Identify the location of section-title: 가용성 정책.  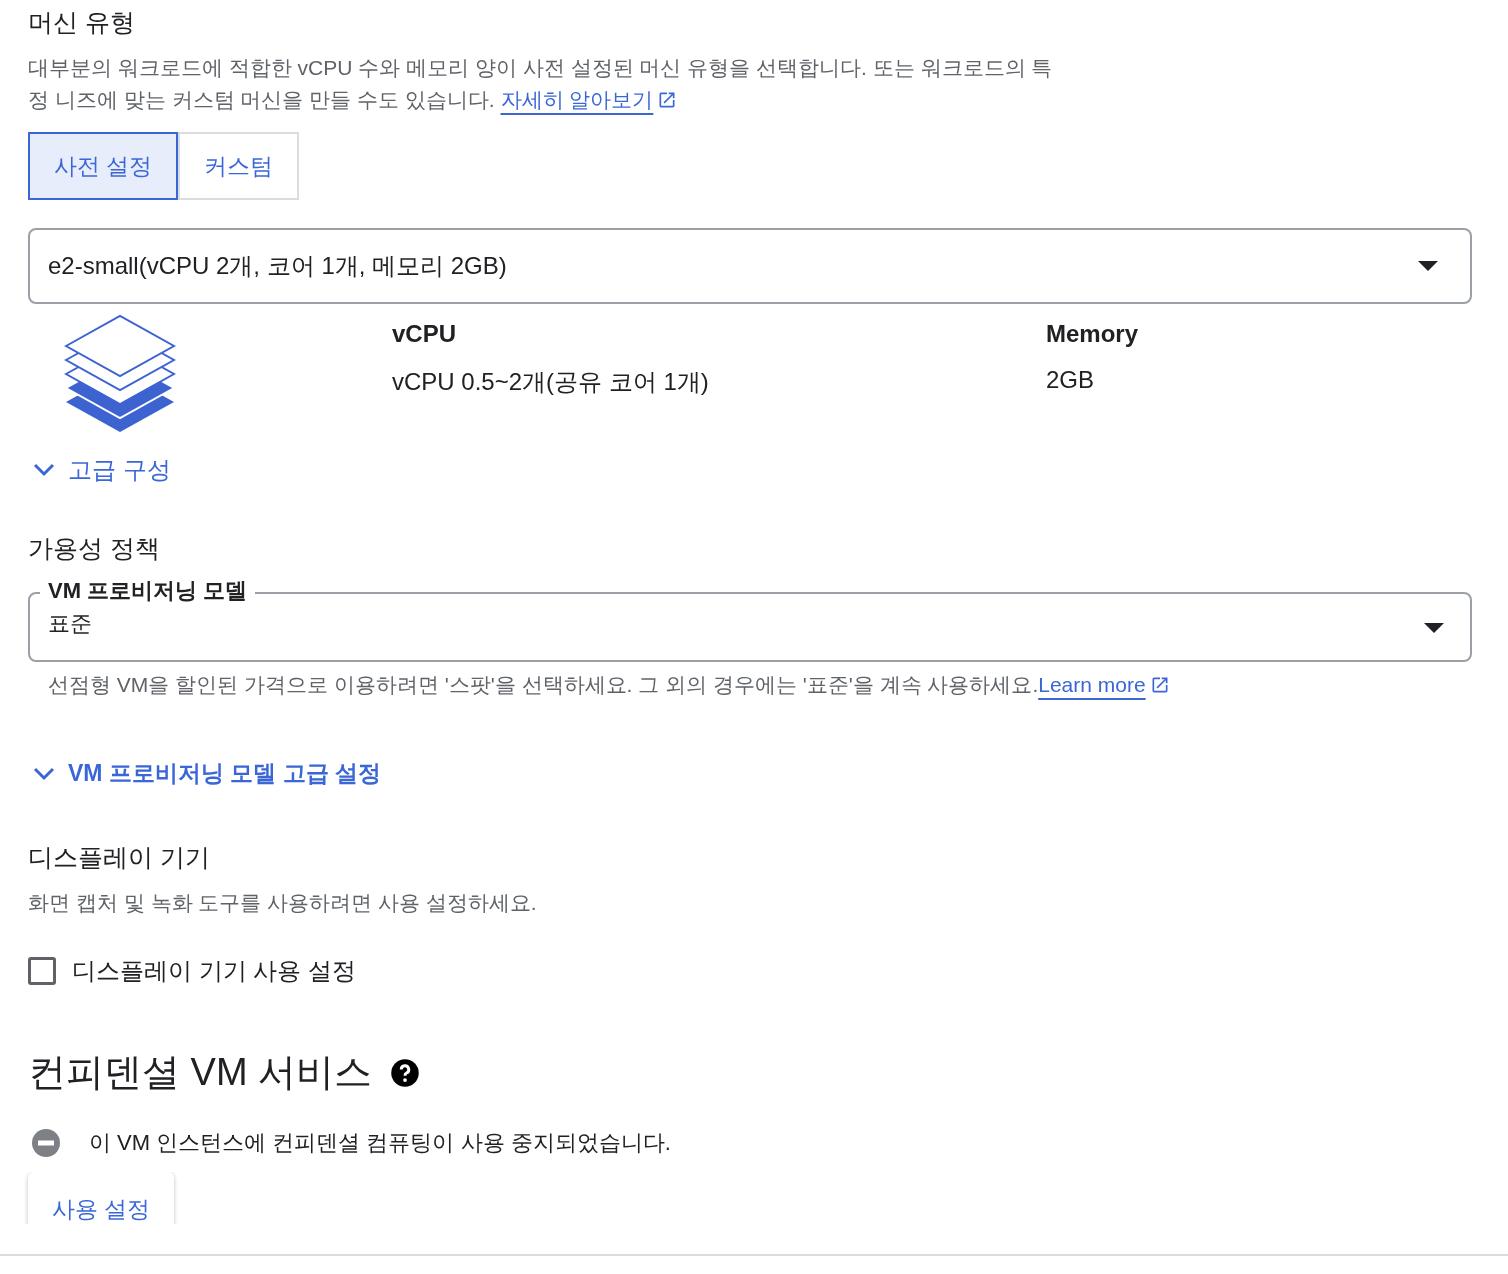
(94, 548).